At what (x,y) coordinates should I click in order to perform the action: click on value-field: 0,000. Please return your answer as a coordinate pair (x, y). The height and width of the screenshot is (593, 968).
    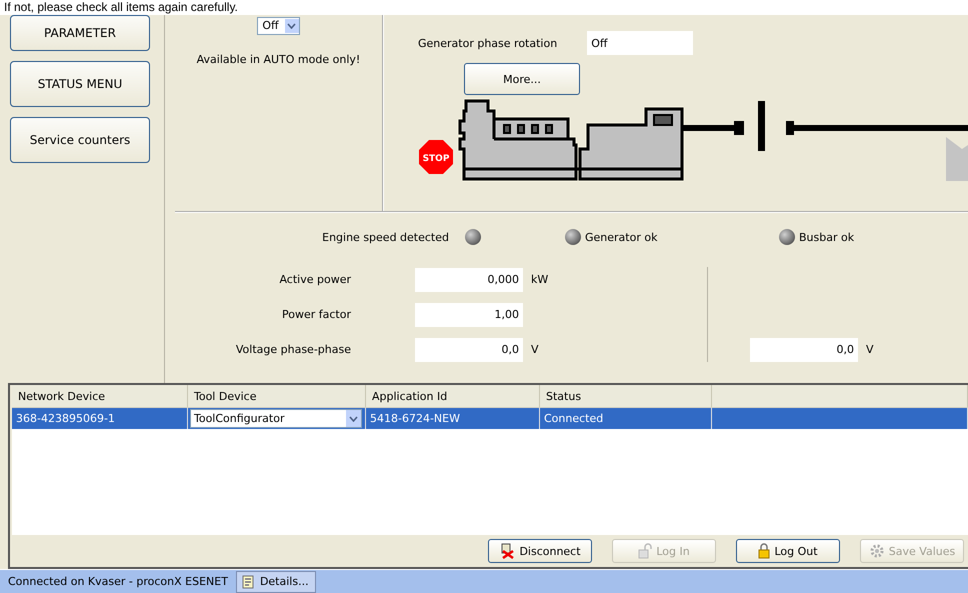
    Looking at the image, I should click on (469, 280).